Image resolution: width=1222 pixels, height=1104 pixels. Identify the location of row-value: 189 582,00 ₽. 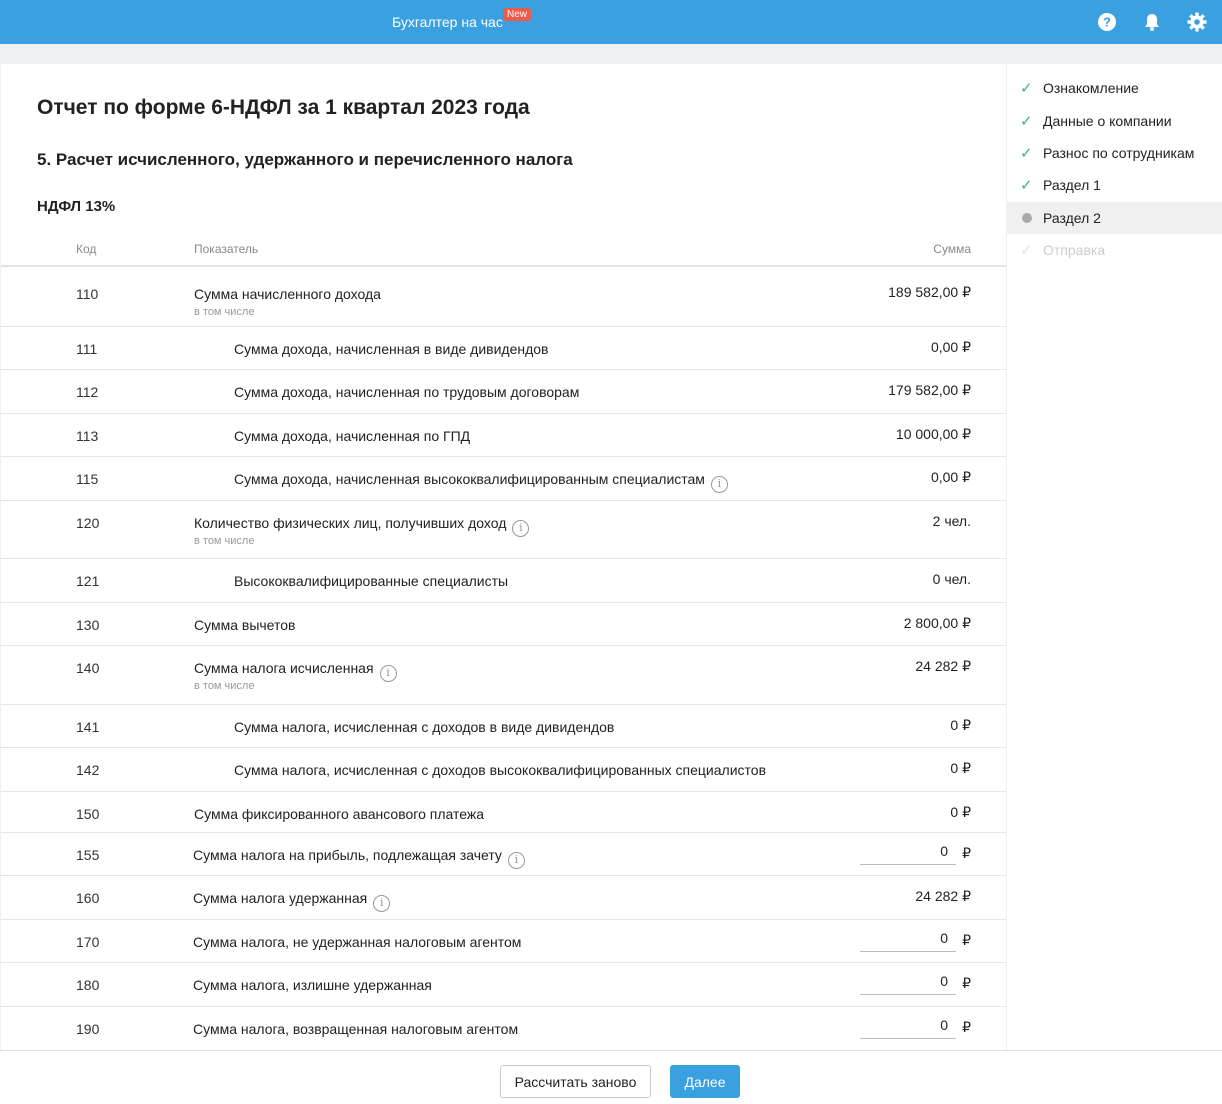
(929, 292).